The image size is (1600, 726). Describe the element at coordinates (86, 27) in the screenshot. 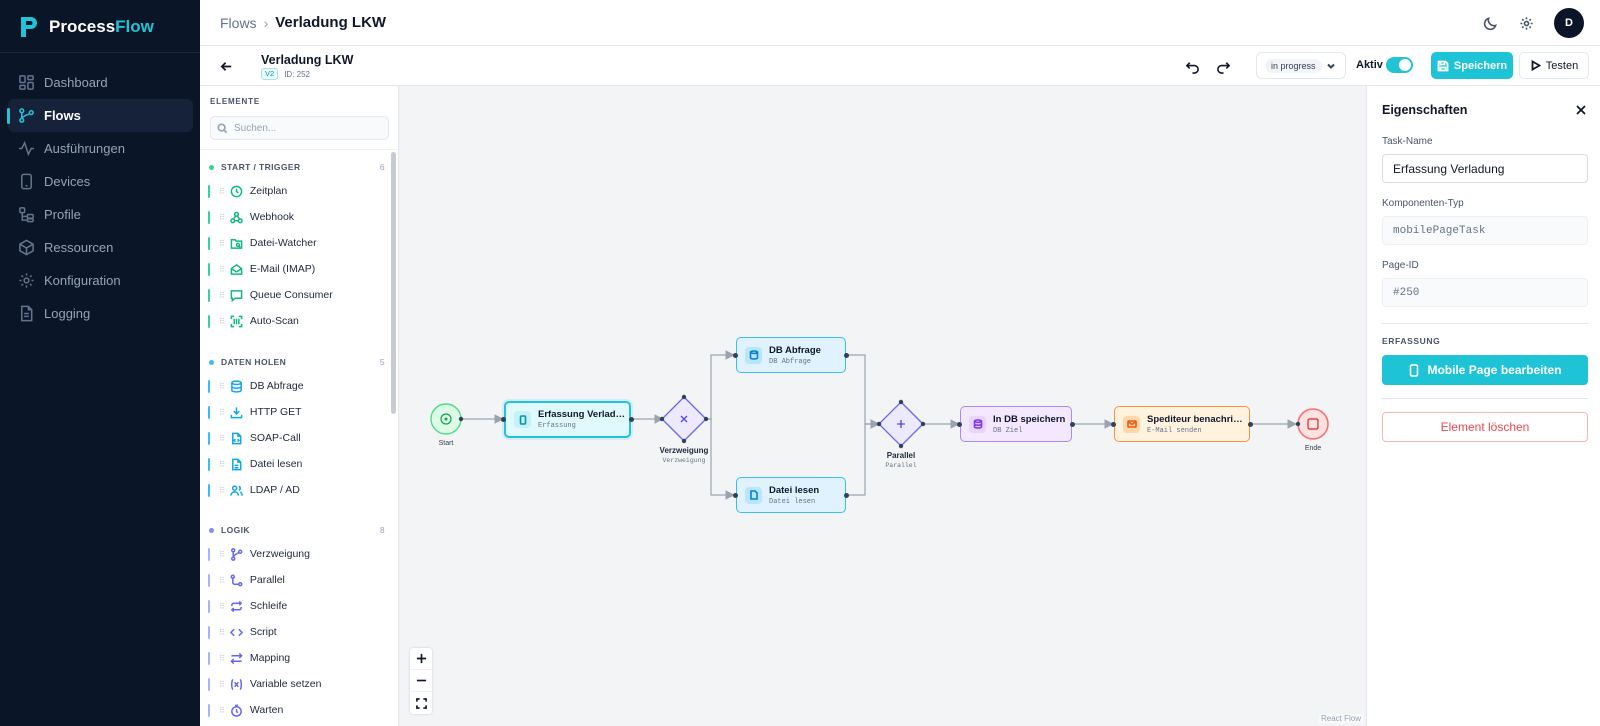

I see `app-logo: ProcessFlow` at that location.